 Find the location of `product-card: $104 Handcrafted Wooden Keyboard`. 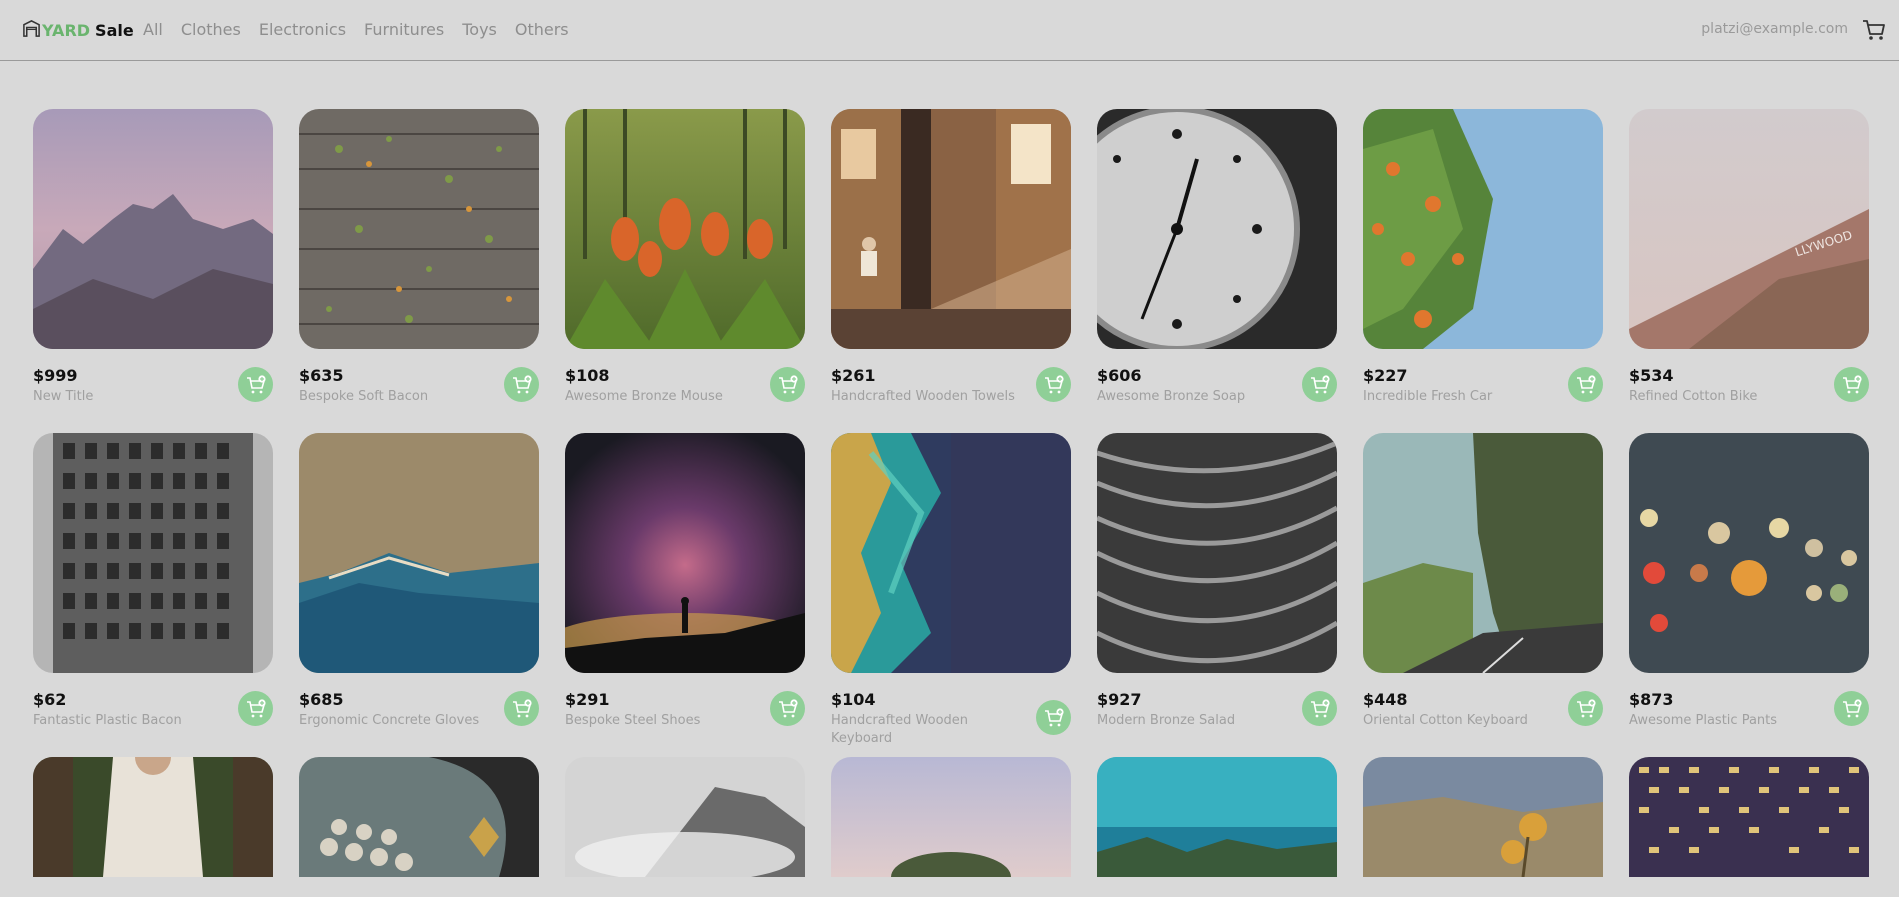

product-card: $104 Handcrafted Wooden Keyboard is located at coordinates (951, 595).